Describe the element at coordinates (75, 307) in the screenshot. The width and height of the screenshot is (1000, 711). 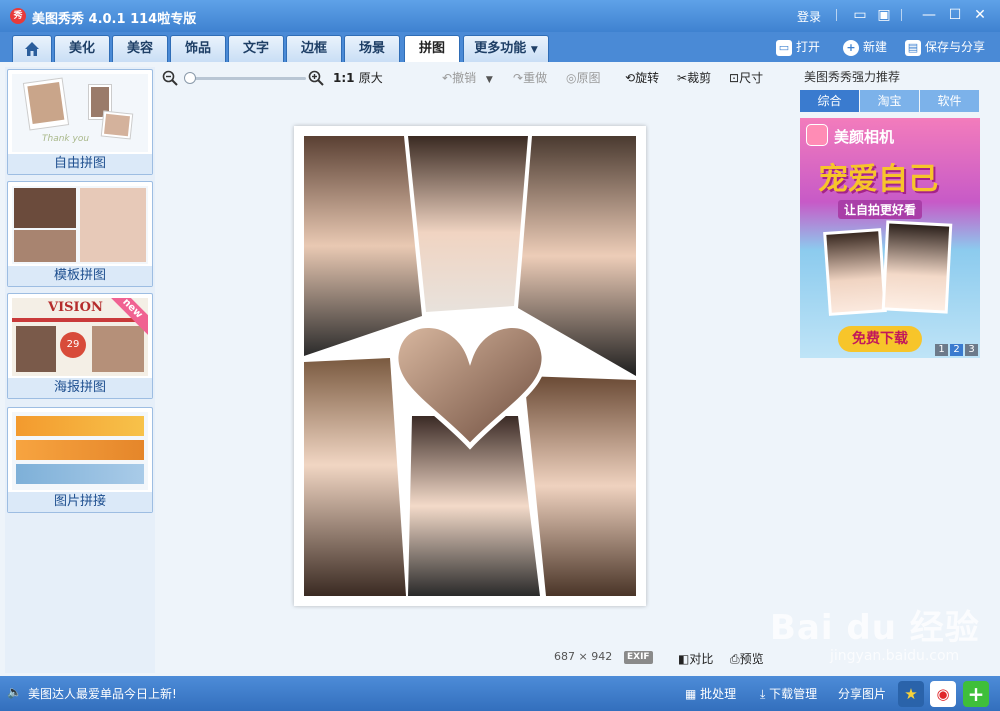
I see `poster-title-text: VISION` at that location.